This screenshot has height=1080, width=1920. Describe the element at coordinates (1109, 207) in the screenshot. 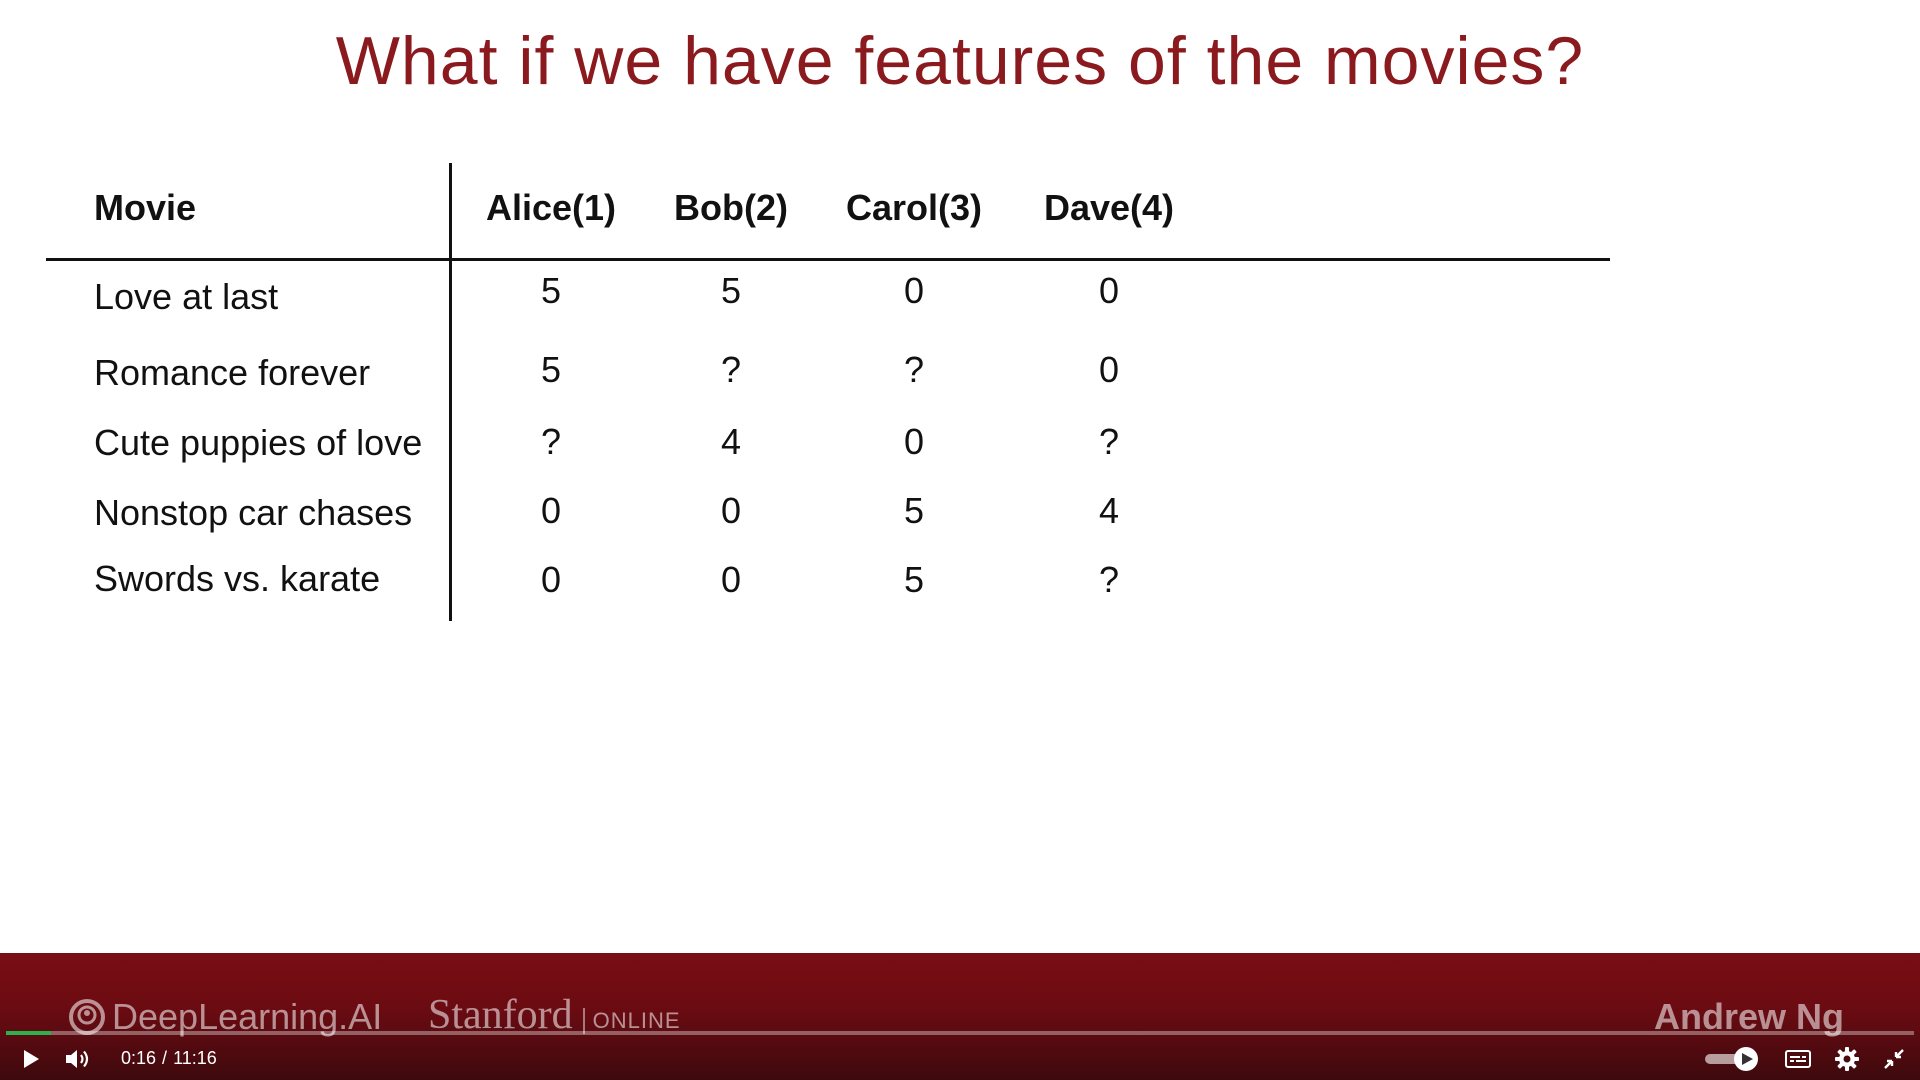

I see `user-column-header: Dave(4)` at that location.